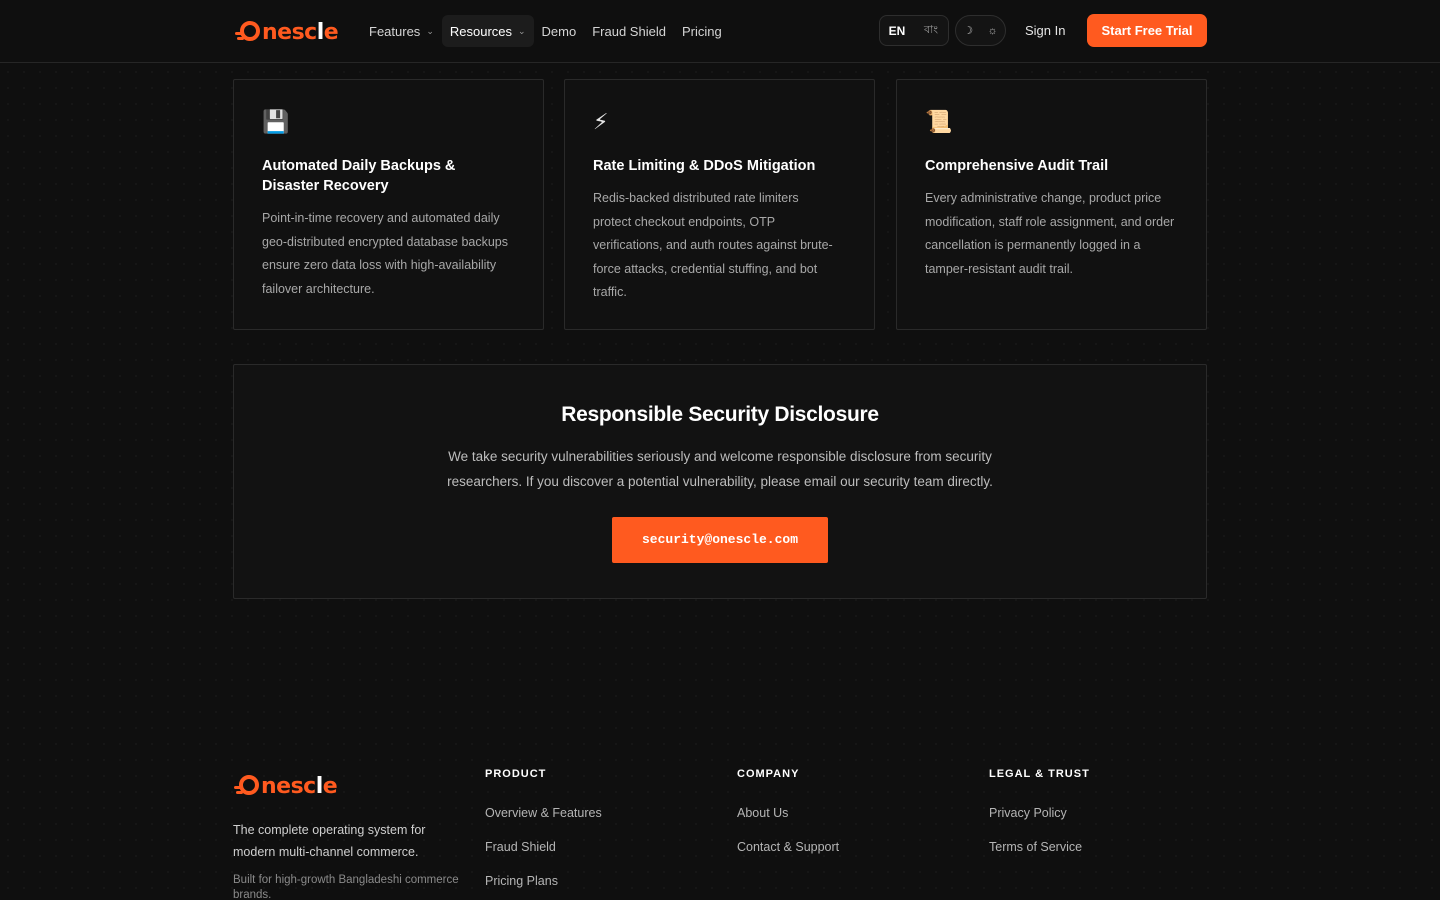 The width and height of the screenshot is (1440, 900). I want to click on footer-link-terms: Terms of Service, so click(1039, 848).